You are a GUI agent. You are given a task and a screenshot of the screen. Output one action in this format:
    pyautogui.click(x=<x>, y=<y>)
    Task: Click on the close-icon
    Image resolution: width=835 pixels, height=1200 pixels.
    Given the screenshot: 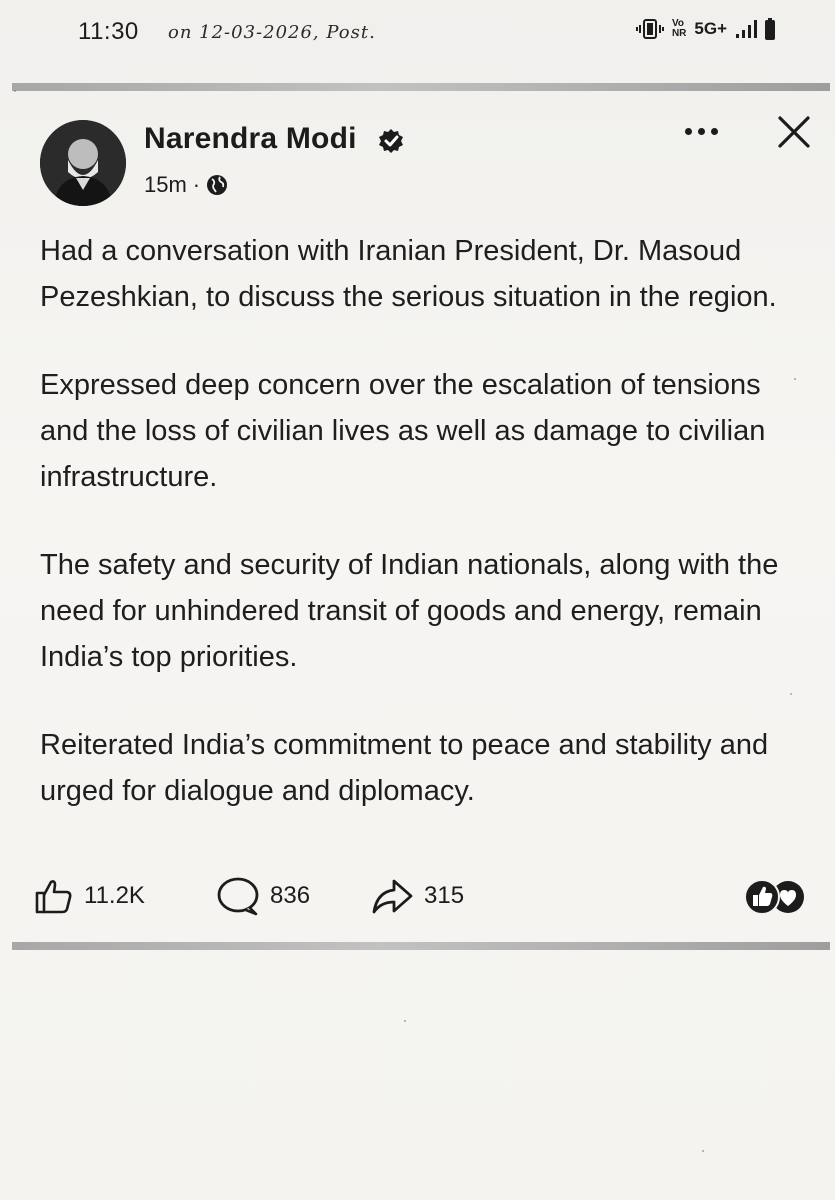 What is the action you would take?
    pyautogui.click(x=794, y=132)
    